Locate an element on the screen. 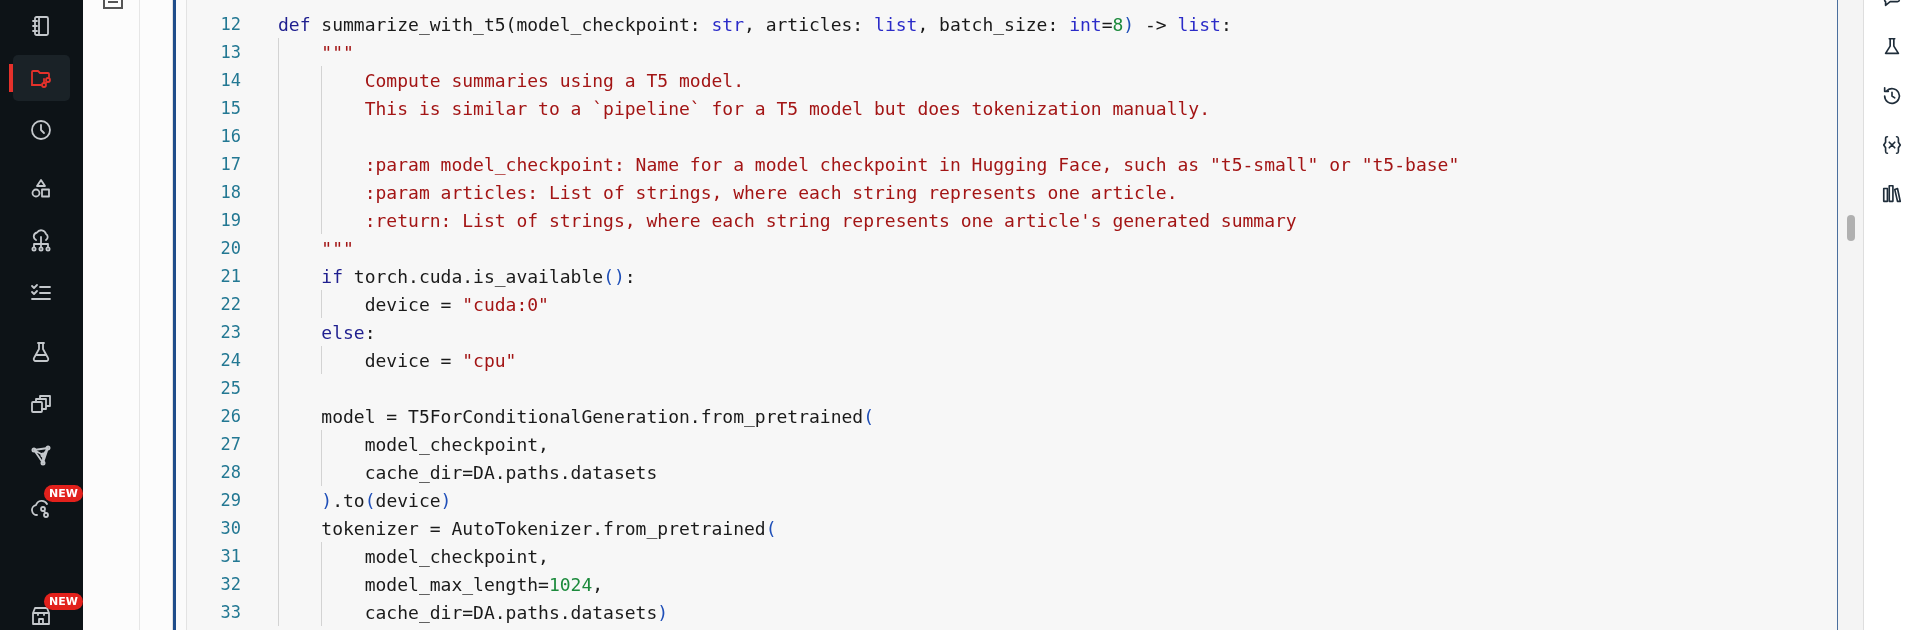 The height and width of the screenshot is (630, 1920). history-icon is located at coordinates (1892, 95).